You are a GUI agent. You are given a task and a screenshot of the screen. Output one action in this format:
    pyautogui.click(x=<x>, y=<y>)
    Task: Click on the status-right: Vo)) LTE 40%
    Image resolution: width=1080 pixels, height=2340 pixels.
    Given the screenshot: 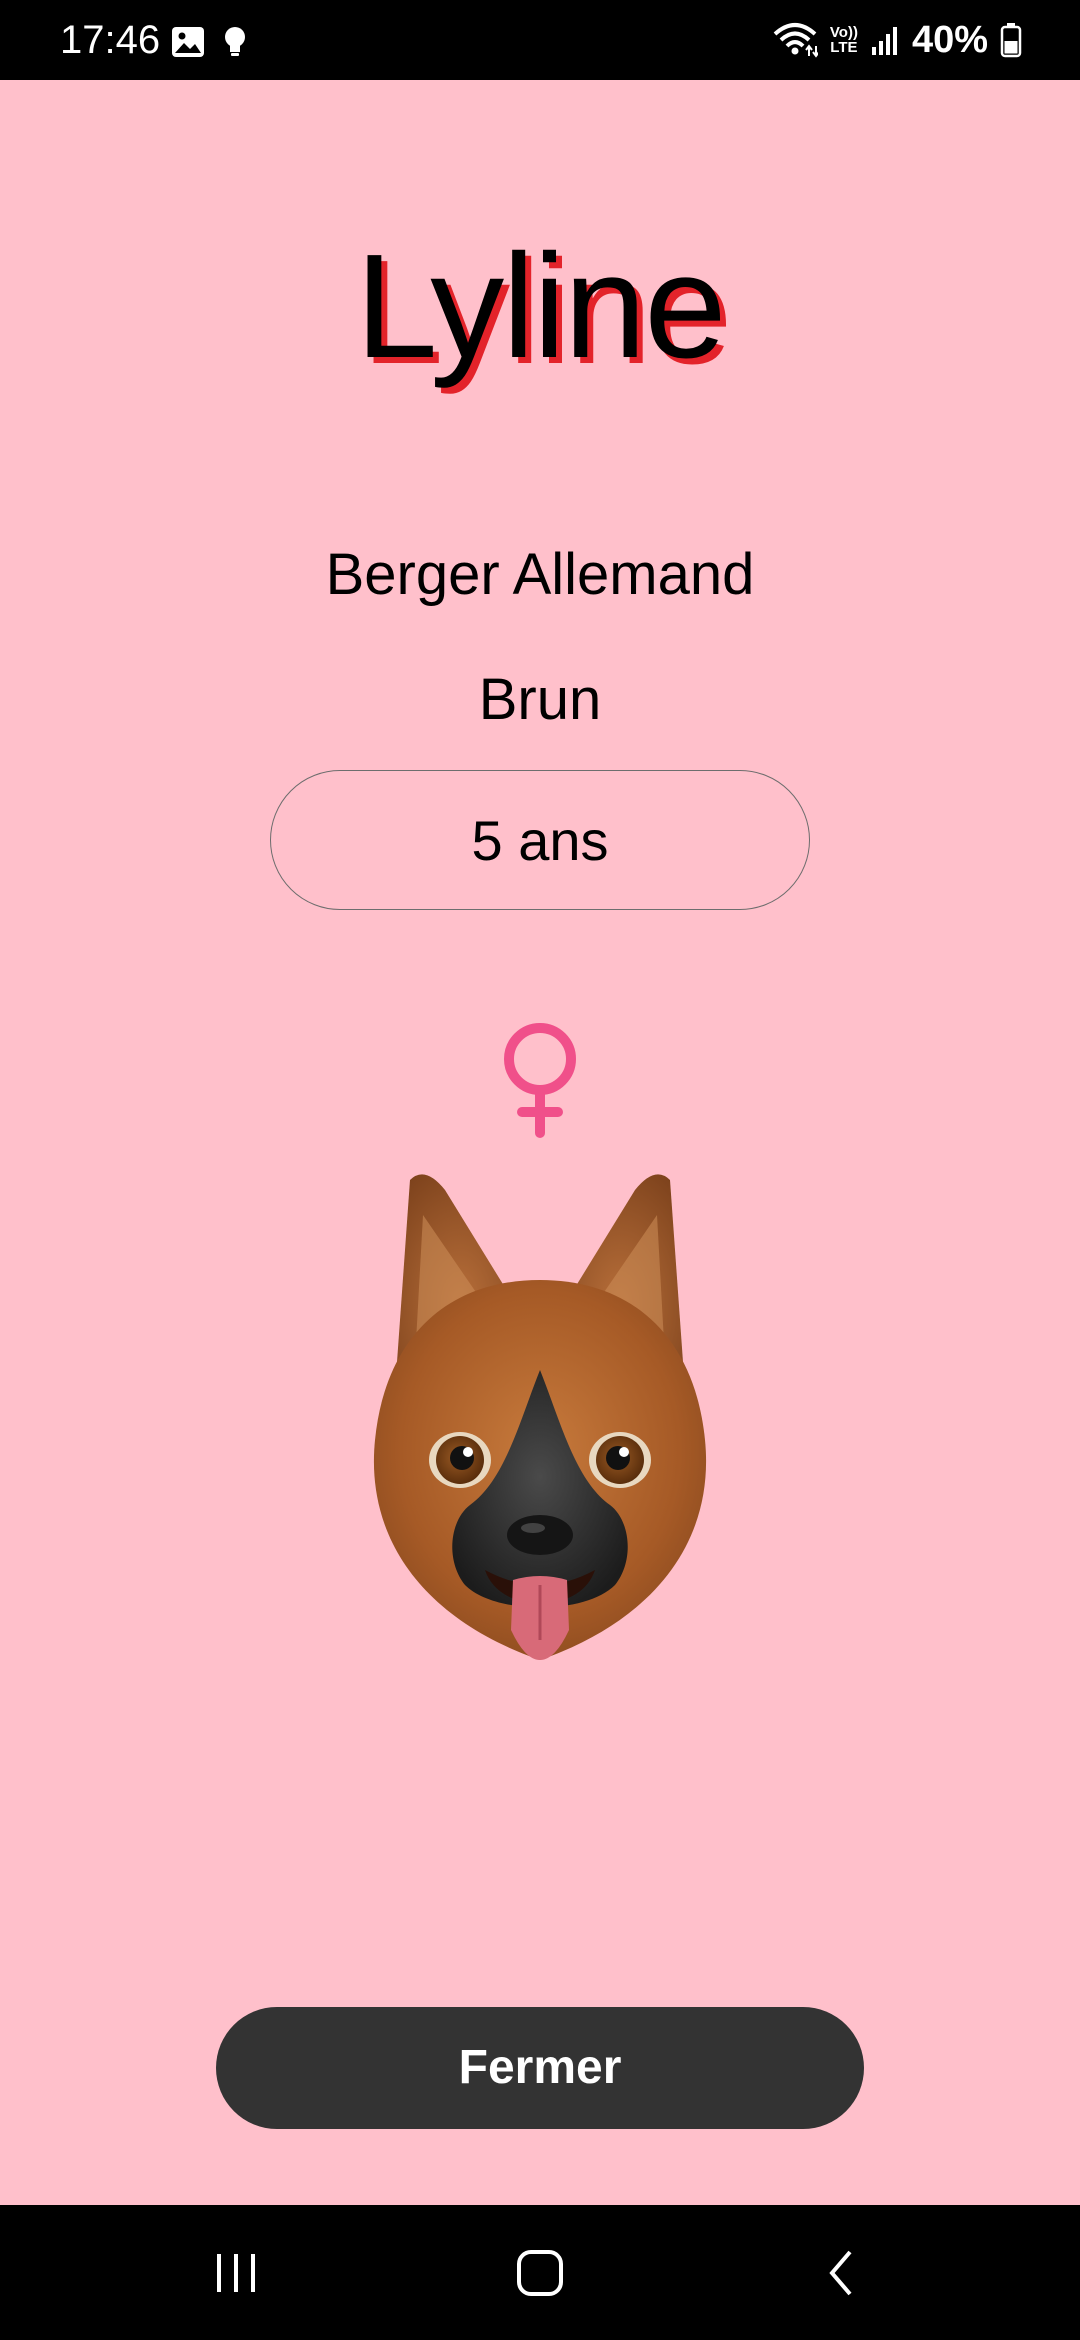 What is the action you would take?
    pyautogui.click(x=897, y=40)
    